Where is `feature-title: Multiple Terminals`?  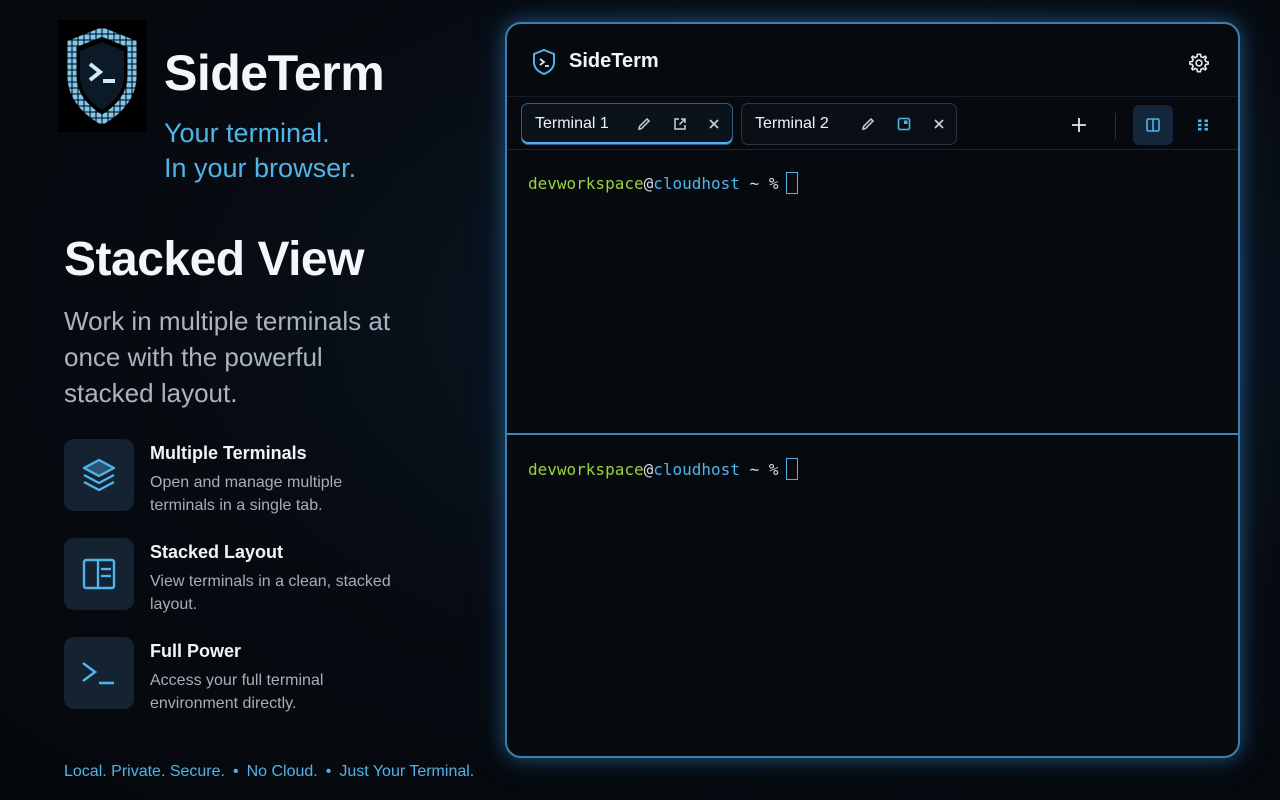 feature-title: Multiple Terminals is located at coordinates (228, 453).